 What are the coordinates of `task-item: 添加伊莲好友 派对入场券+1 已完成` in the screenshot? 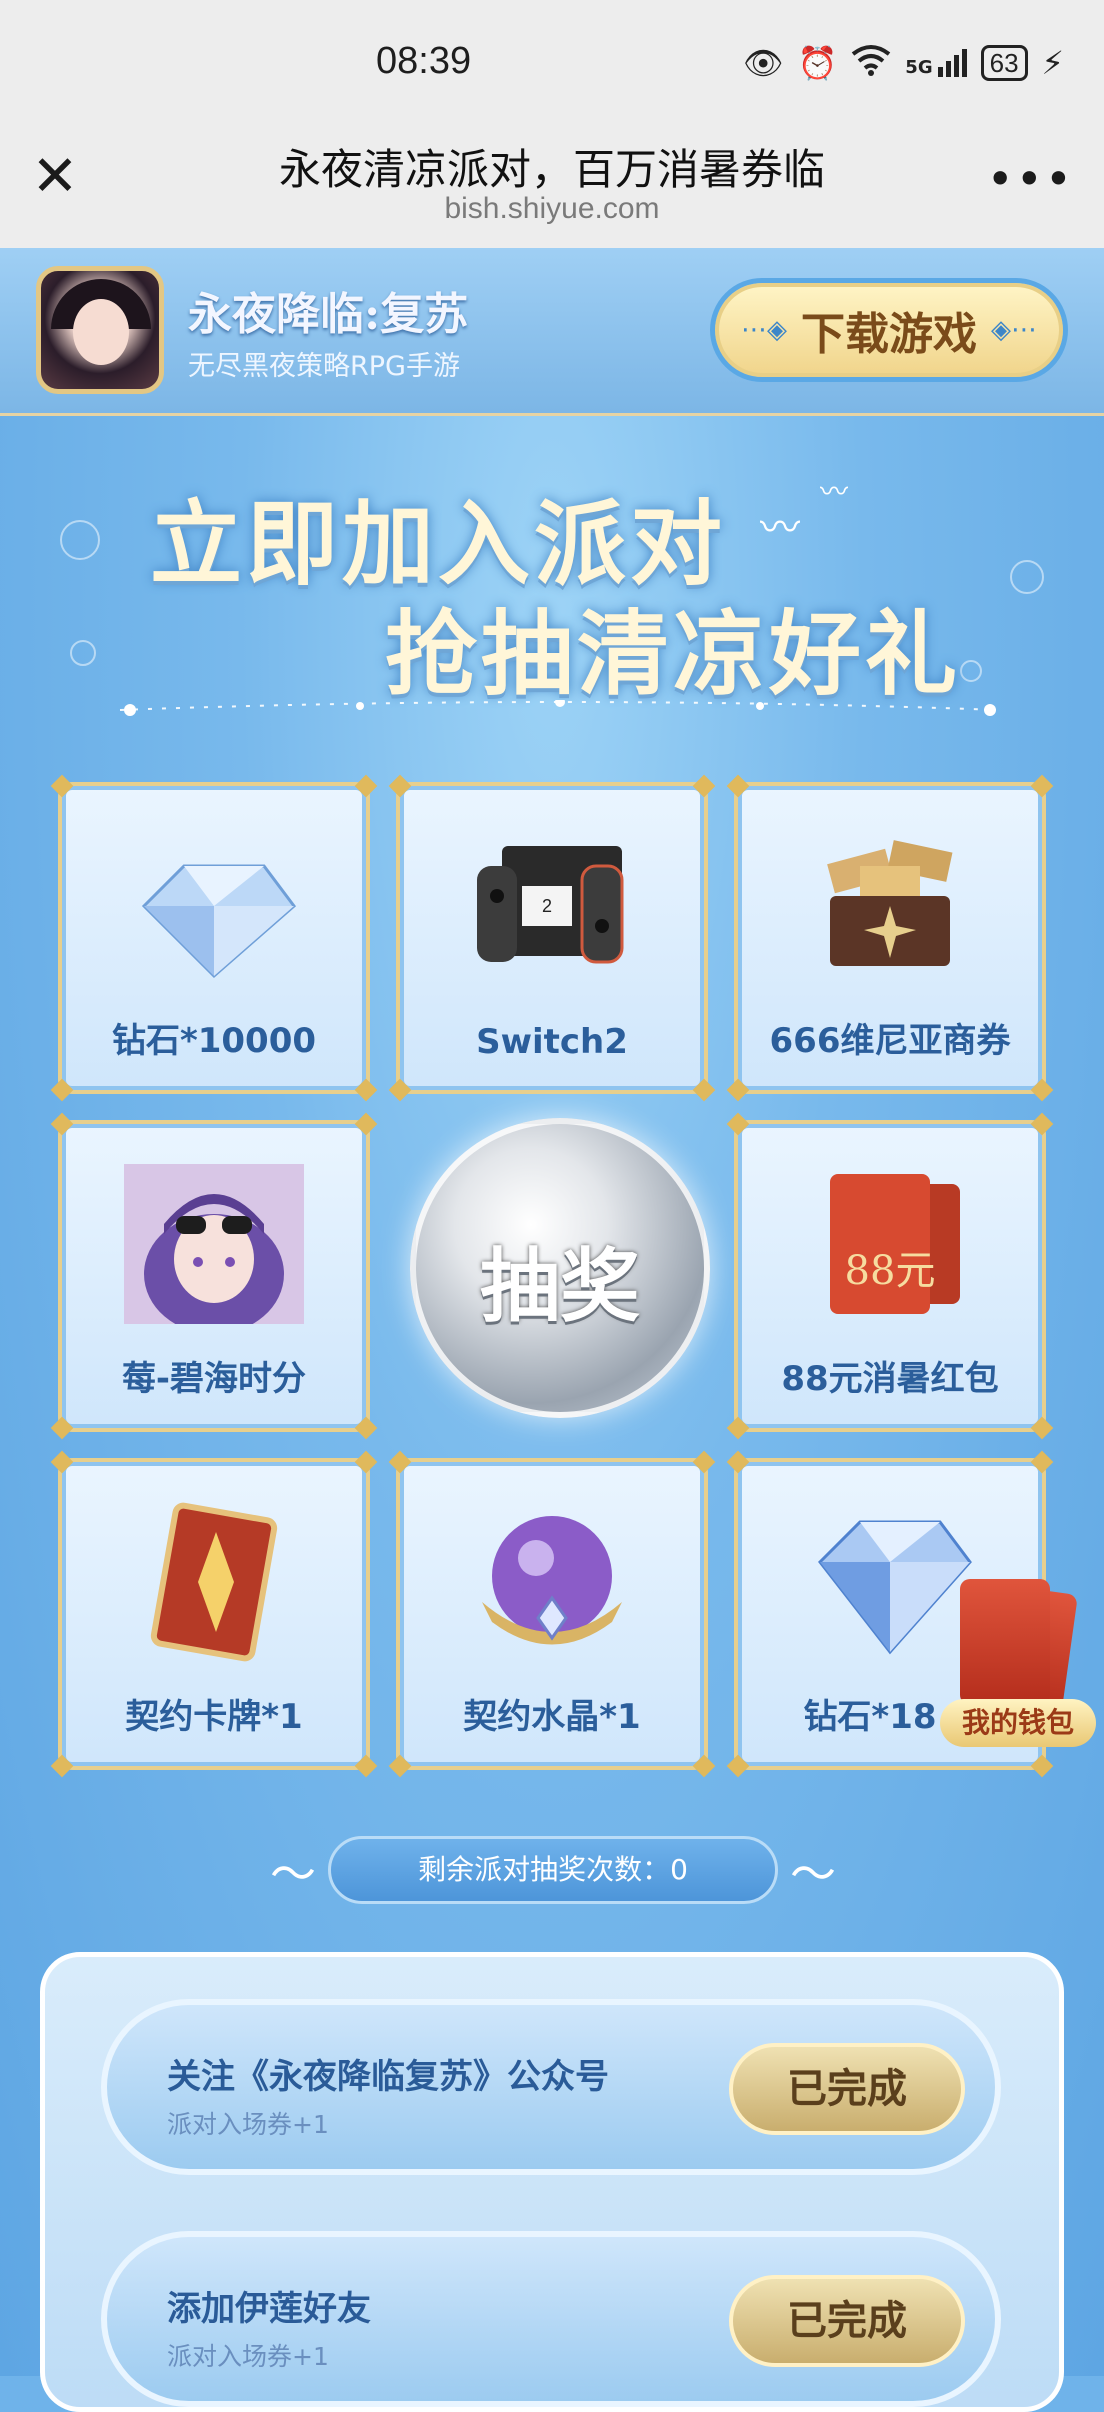 It's located at (551, 2319).